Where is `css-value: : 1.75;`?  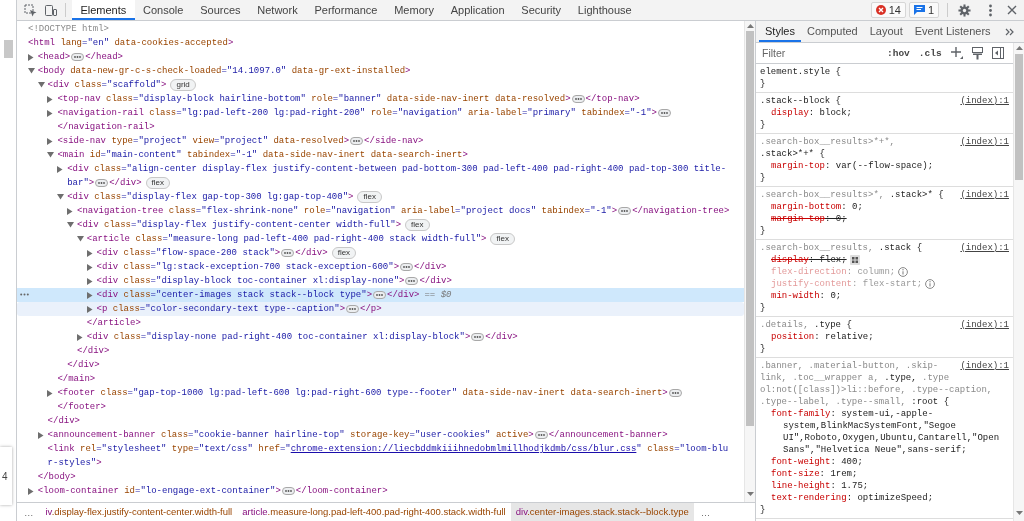
css-value: : 1.75; is located at coordinates (849, 486).